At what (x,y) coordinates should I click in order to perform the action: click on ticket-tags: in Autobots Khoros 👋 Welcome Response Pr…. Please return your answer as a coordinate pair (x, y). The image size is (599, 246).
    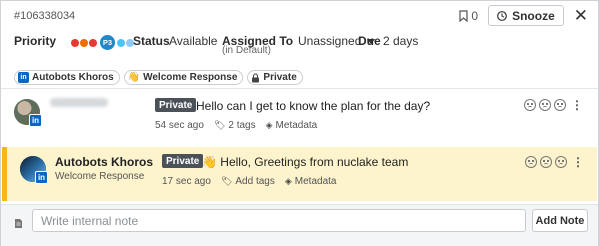
    Looking at the image, I should click on (158, 77).